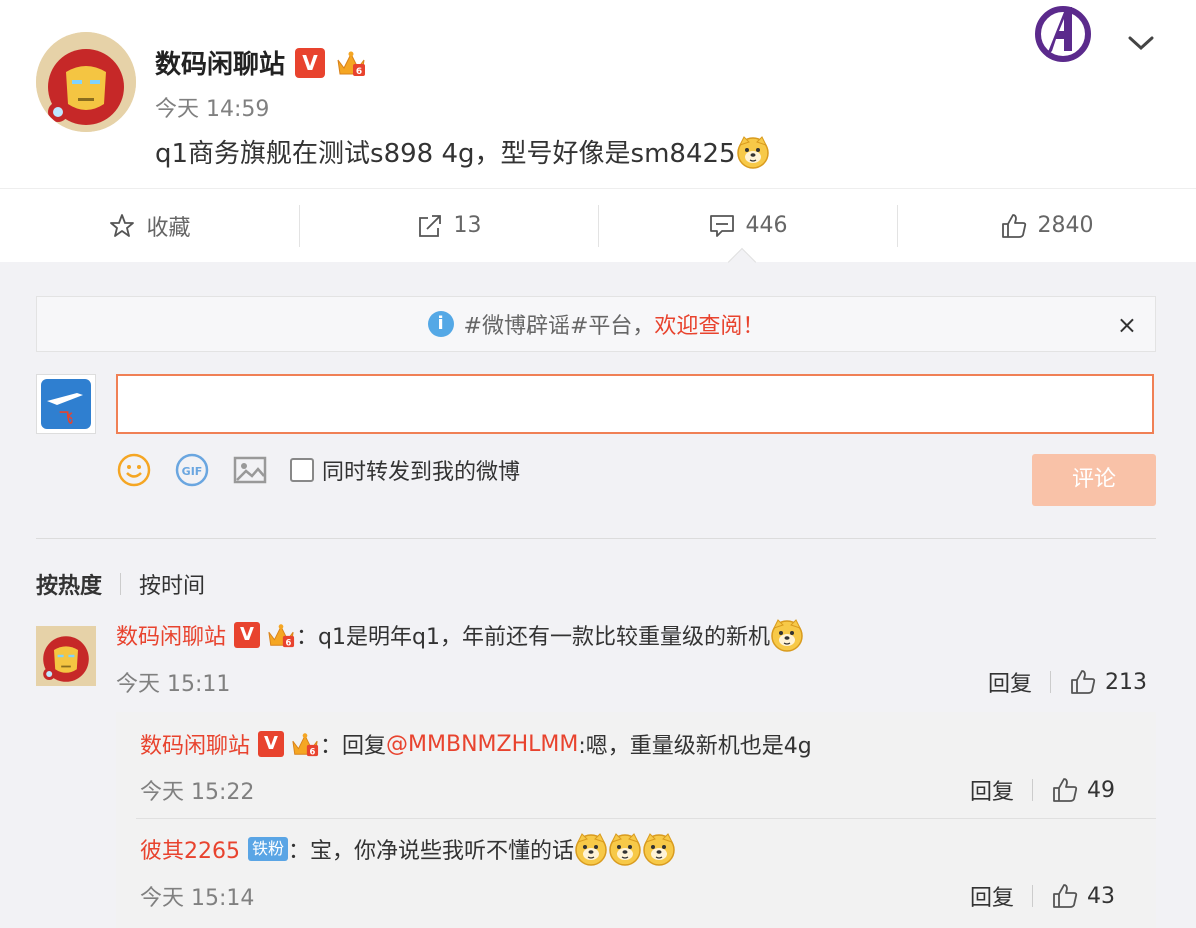 Image resolution: width=1196 pixels, height=928 pixels. What do you see at coordinates (1065, 225) in the screenshot?
I see `like-count: 2840` at bounding box center [1065, 225].